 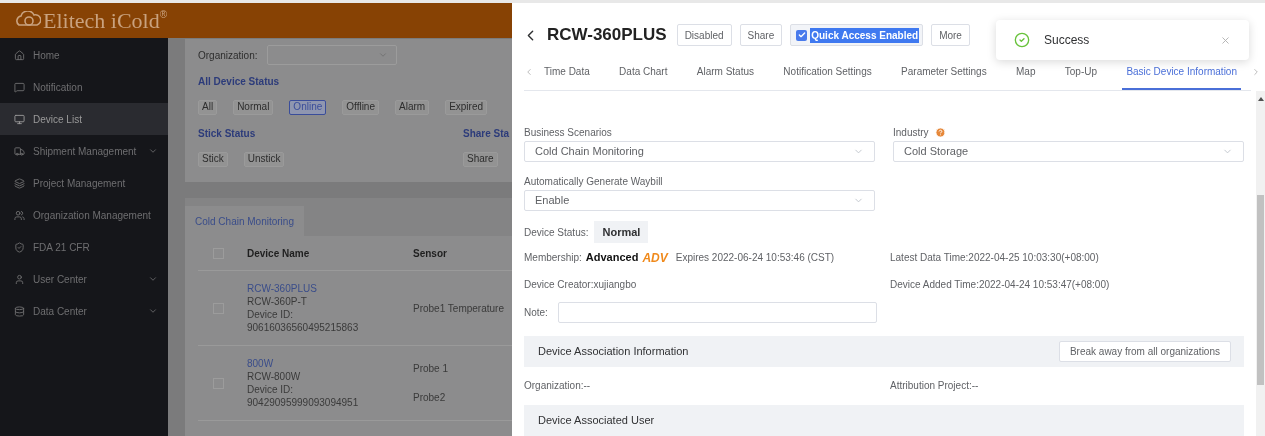 What do you see at coordinates (994, 258) in the screenshot?
I see `latest-data-time: Latest Data Time:2022-04-25 10:03:30(+08:00)` at bounding box center [994, 258].